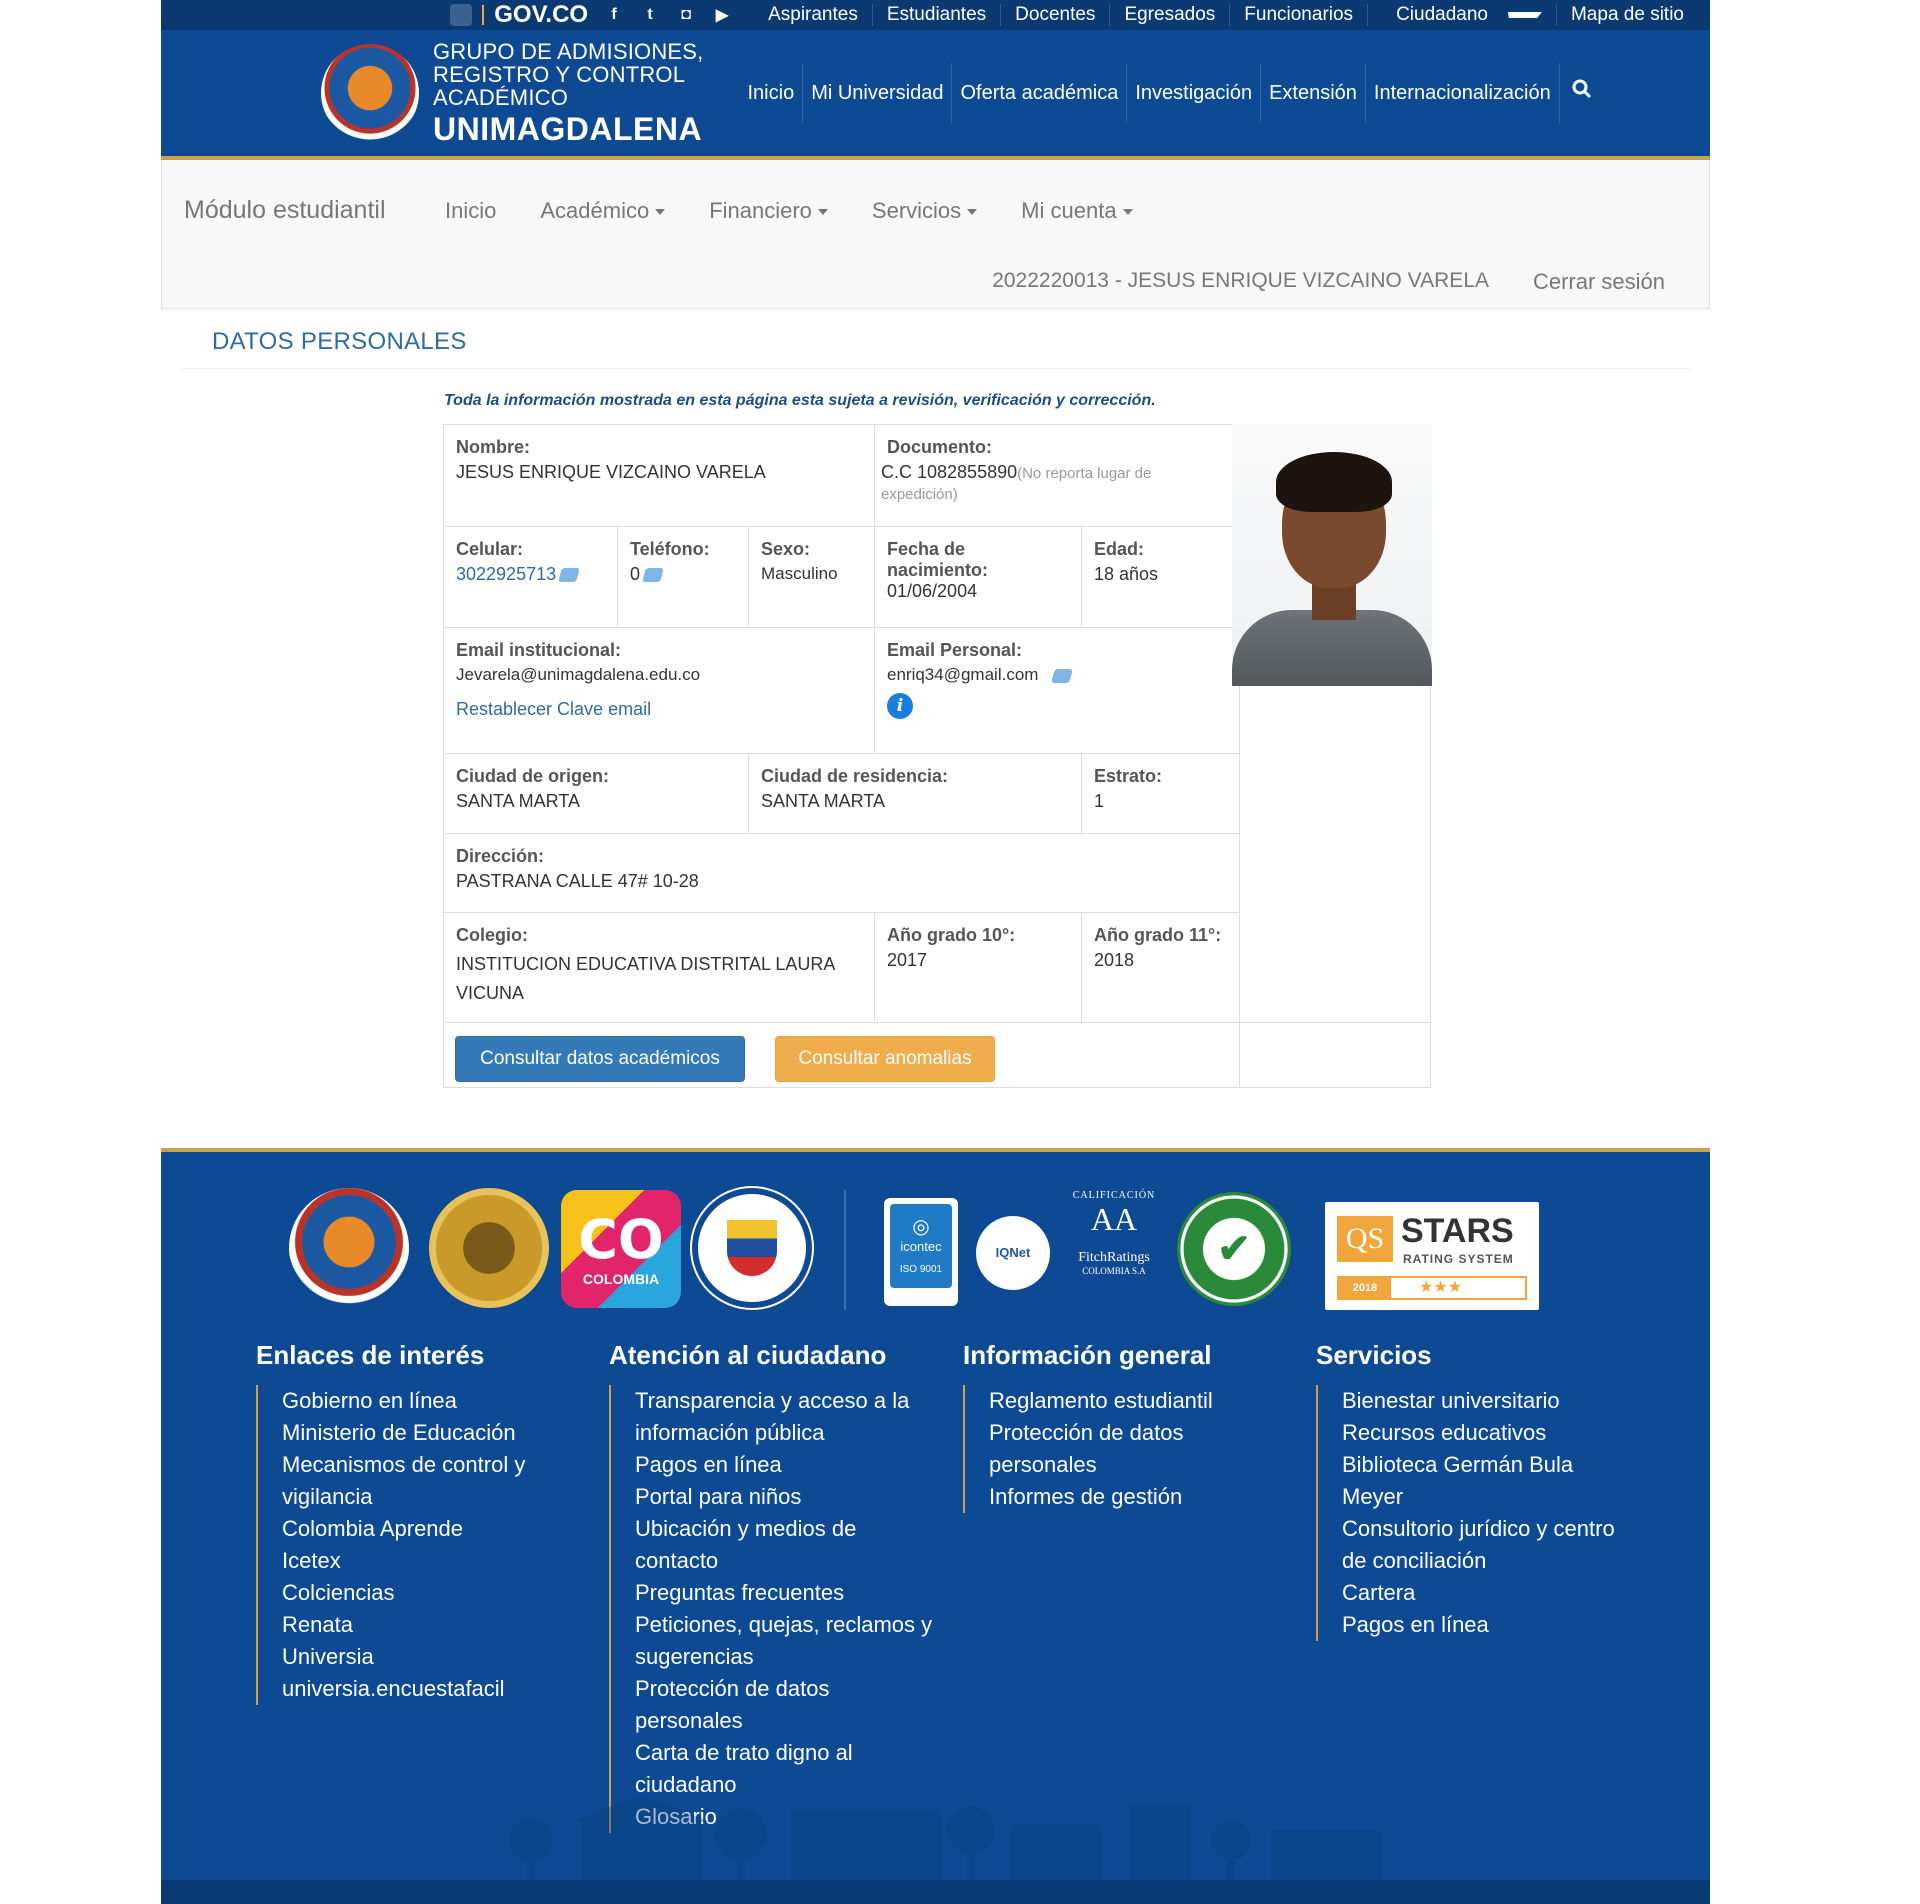 Image resolution: width=1920 pixels, height=1904 pixels. What do you see at coordinates (1234, 1249) in the screenshot?
I see `responsabilidad-social-seal-logo: ✔` at bounding box center [1234, 1249].